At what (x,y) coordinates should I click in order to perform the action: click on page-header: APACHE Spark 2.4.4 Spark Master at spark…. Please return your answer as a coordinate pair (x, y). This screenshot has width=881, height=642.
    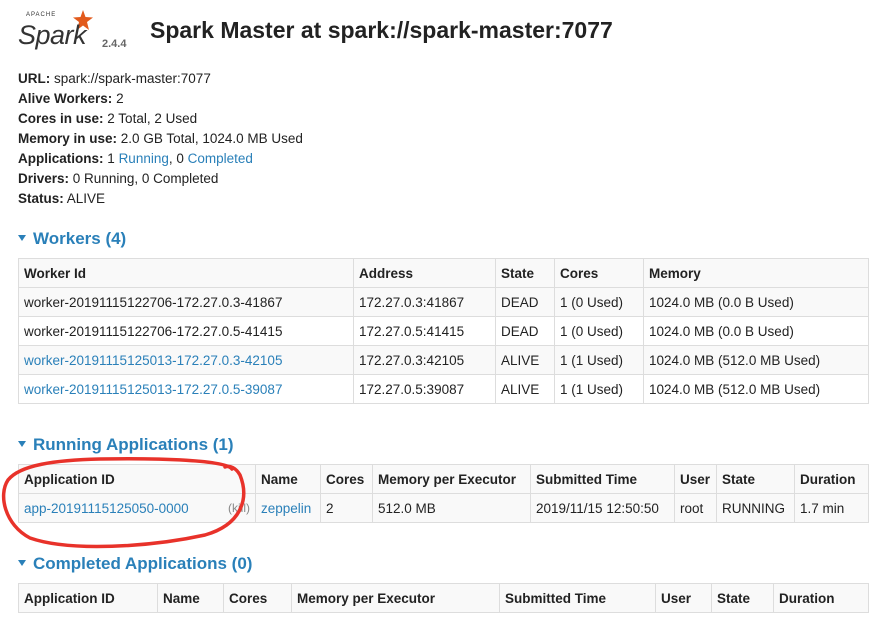
    Looking at the image, I should click on (443, 33).